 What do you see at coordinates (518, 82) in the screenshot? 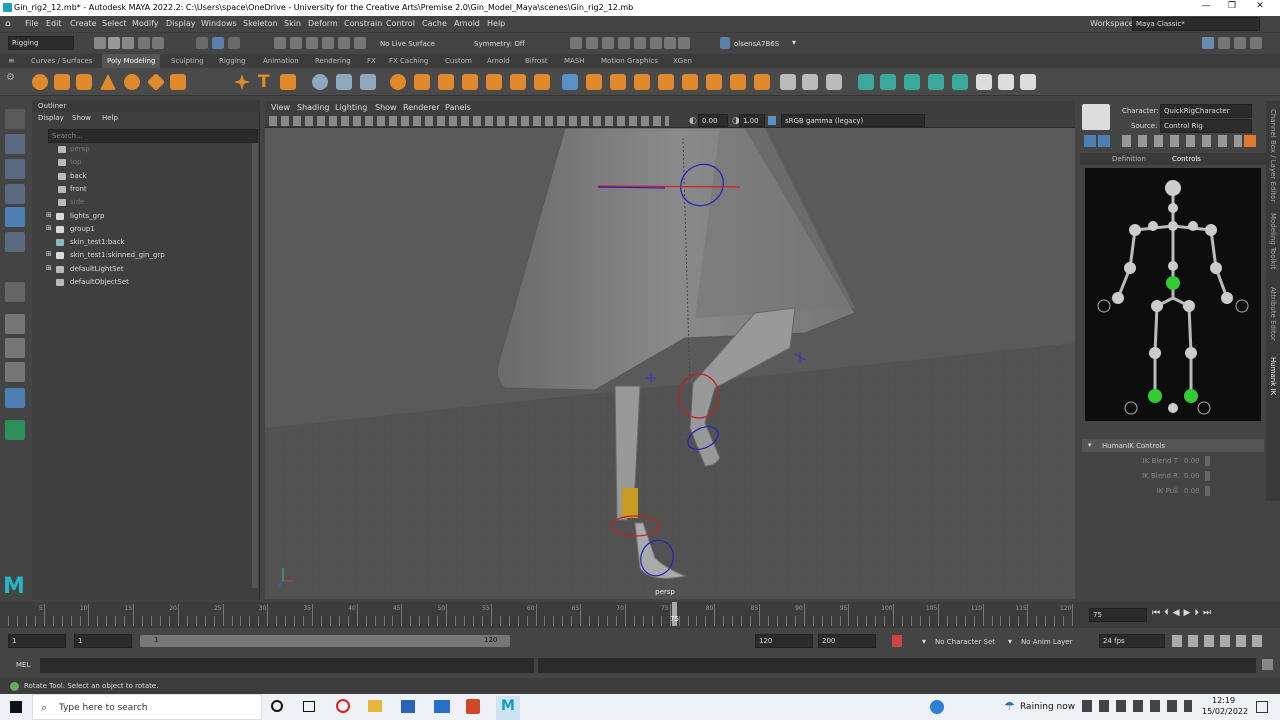
I see `fill-hole-icon` at bounding box center [518, 82].